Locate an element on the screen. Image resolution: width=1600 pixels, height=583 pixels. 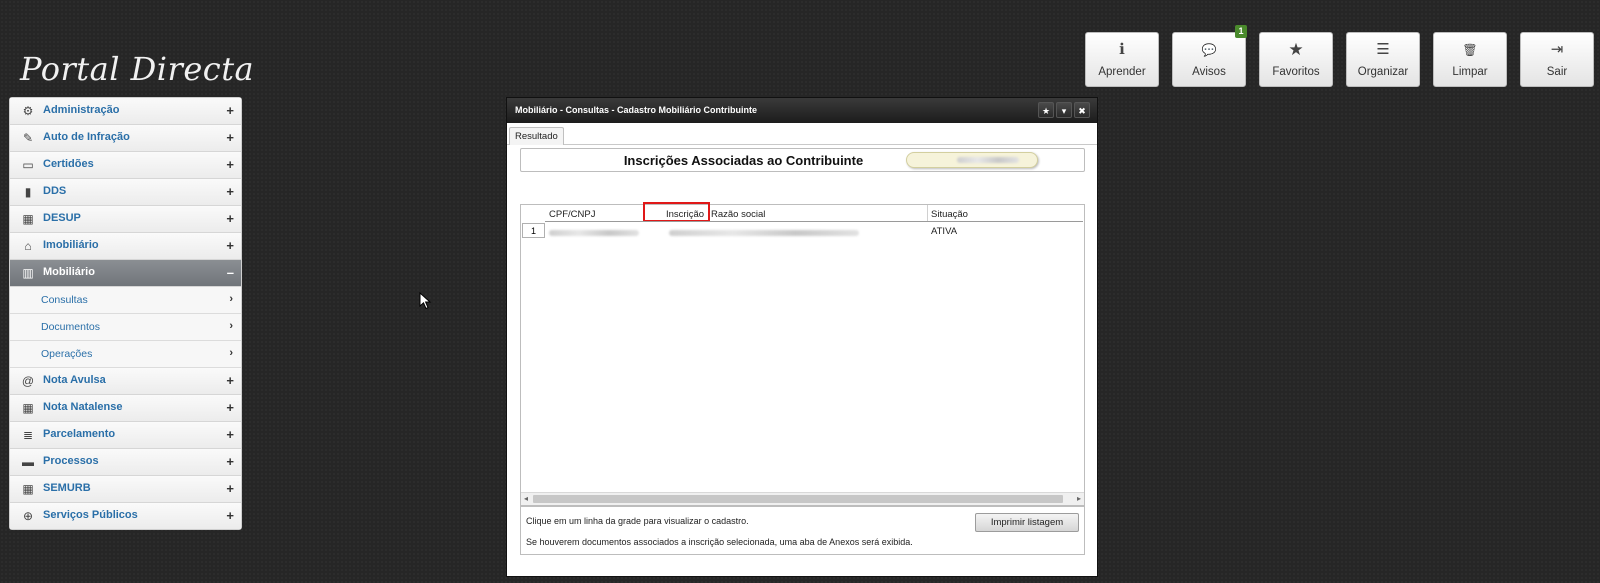
row-number: 1 is located at coordinates (533, 230).